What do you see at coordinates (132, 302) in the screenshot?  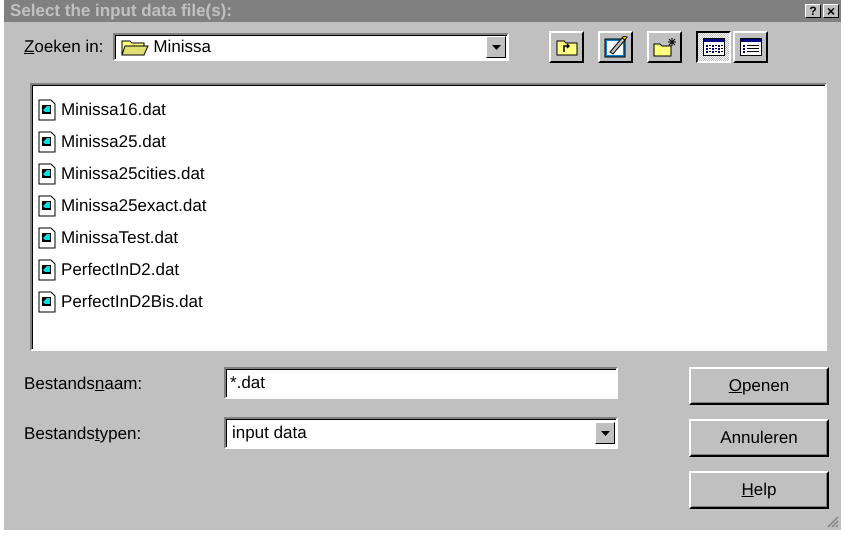 I see `file-item: PerfectInD2Bis.dat` at bounding box center [132, 302].